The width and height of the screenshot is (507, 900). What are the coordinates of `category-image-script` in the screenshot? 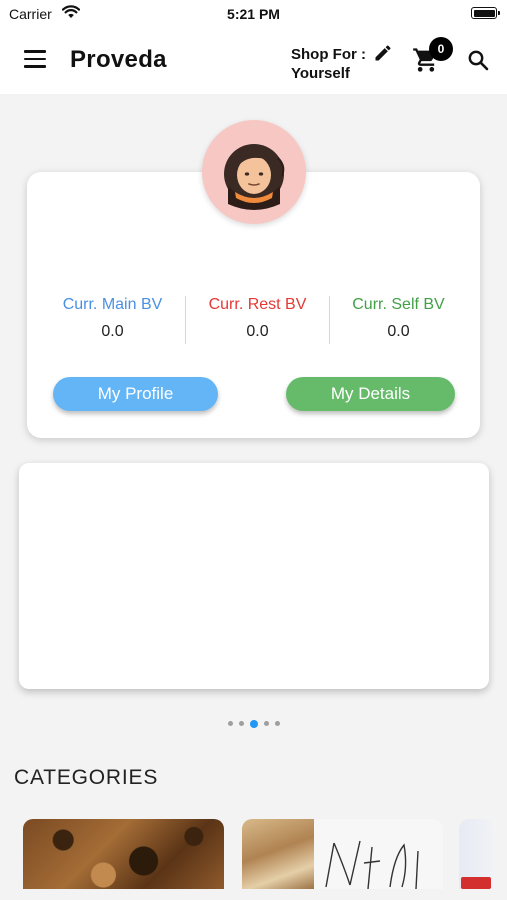 It's located at (380, 863).